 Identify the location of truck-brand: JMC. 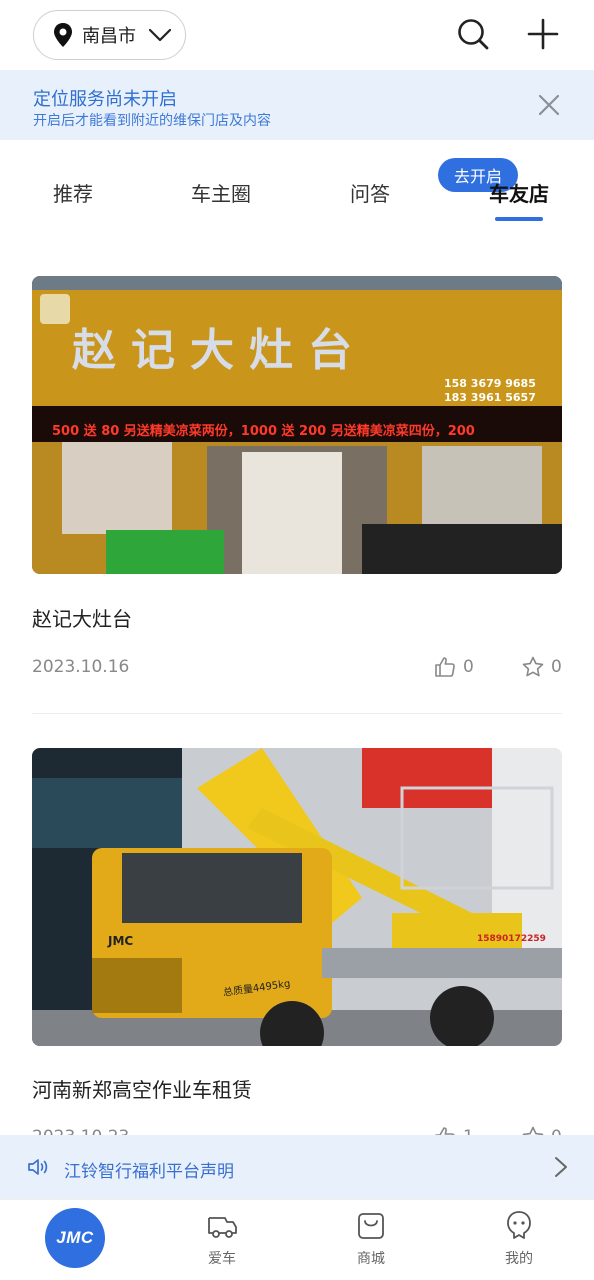
(121, 941).